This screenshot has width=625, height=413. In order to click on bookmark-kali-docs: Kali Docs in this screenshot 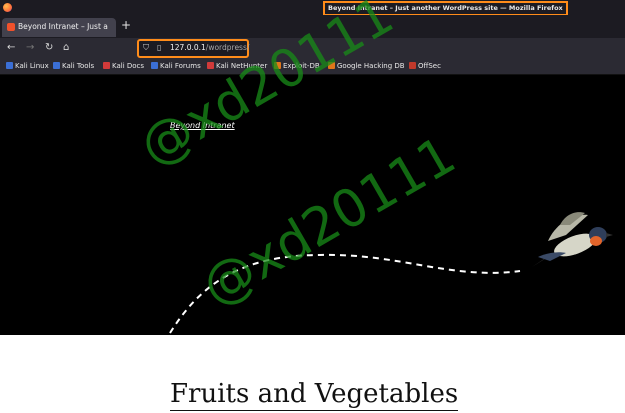, I will do `click(123, 66)`.